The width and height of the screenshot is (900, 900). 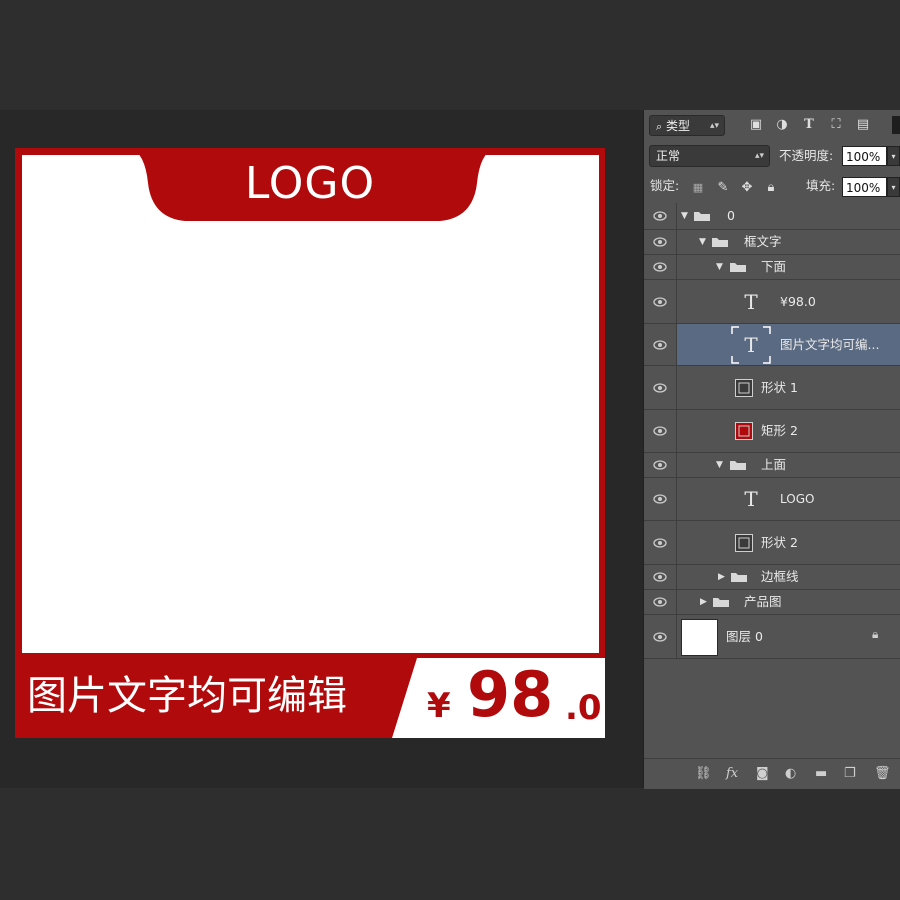 I want to click on layer-name: 形状 2, so click(x=779, y=542).